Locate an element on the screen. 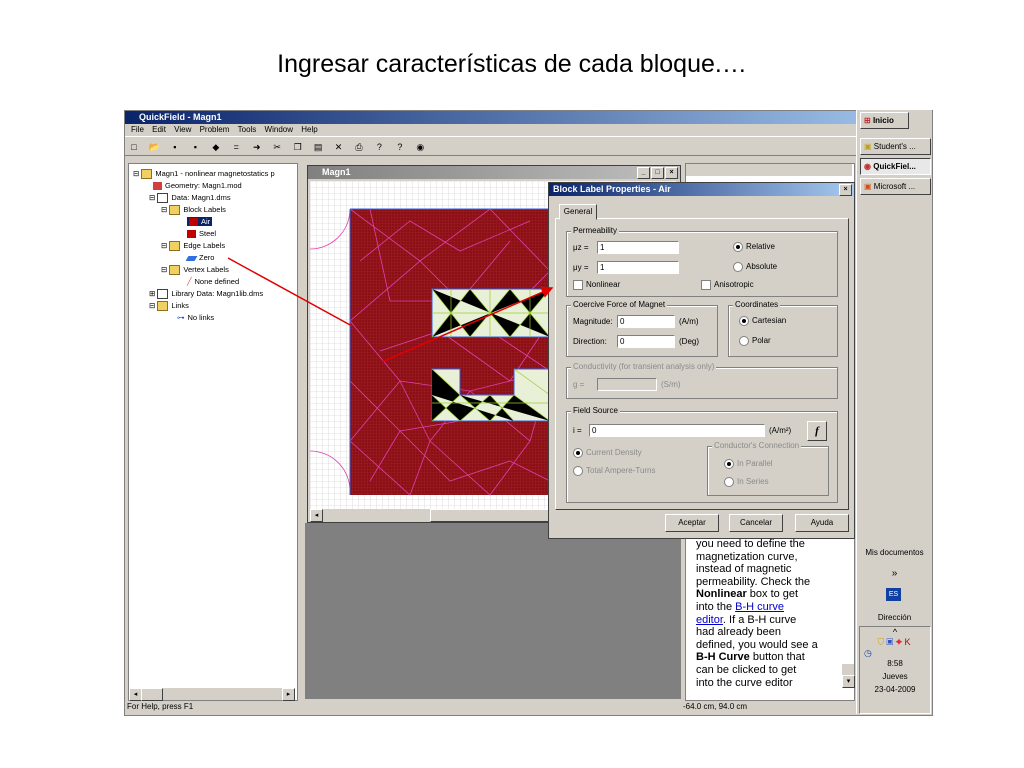 This screenshot has height=768, width=1024. direction-unit: (Deg) is located at coordinates (689, 341).